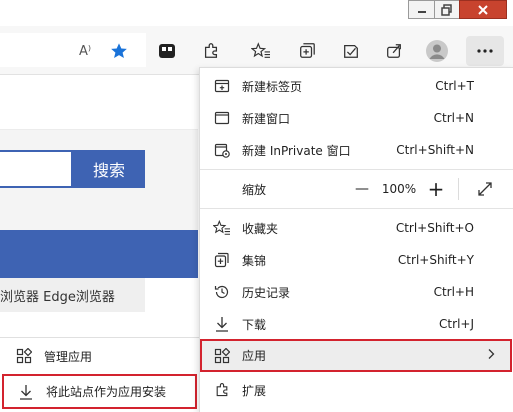 This screenshot has width=513, height=412. I want to click on menu-item-label: 应用, so click(254, 356).